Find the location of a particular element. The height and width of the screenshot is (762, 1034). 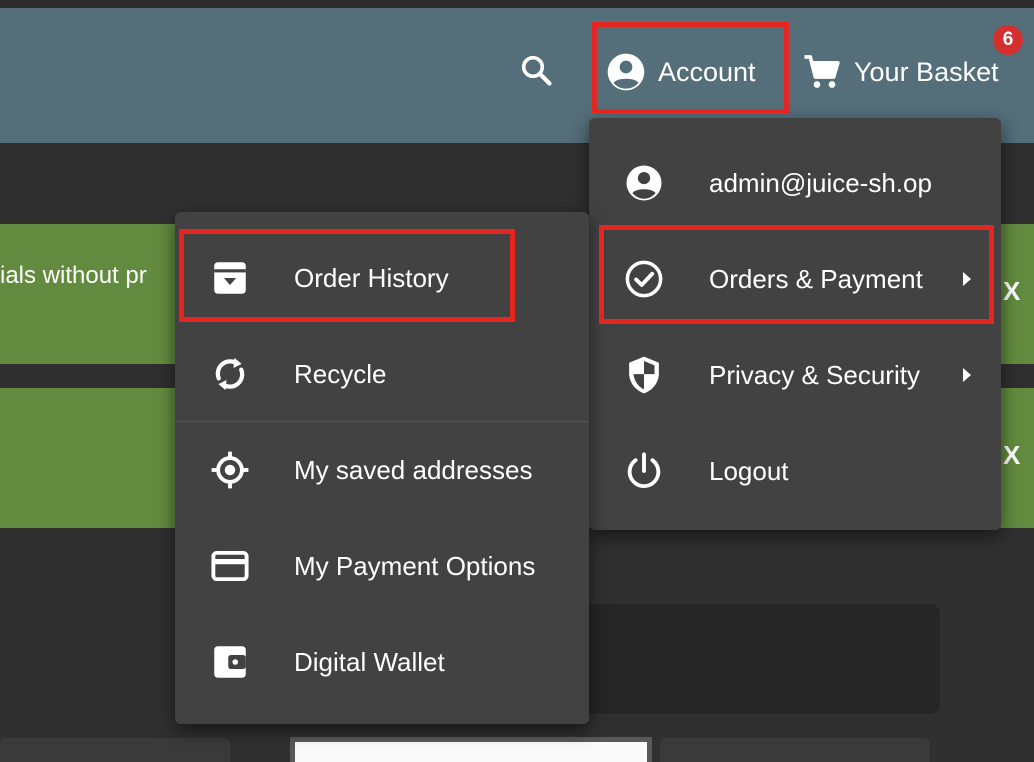

power-icon is located at coordinates (644, 470).